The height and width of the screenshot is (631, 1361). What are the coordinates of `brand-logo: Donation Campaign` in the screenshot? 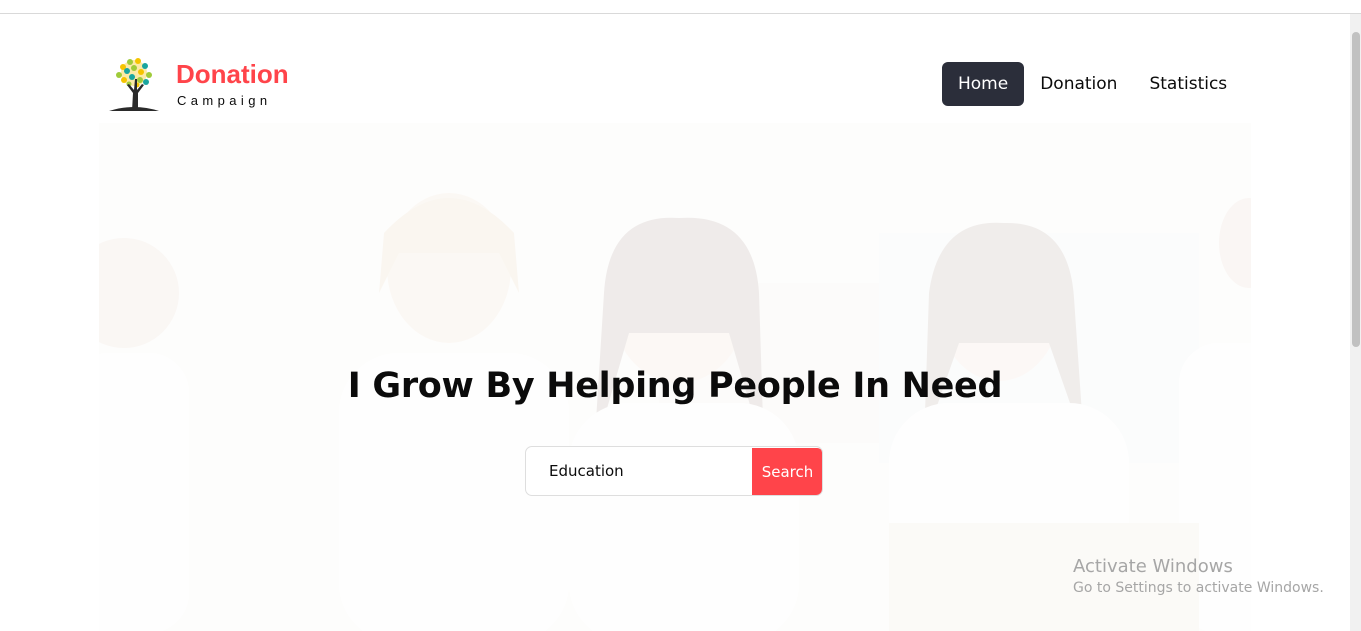 It's located at (207, 85).